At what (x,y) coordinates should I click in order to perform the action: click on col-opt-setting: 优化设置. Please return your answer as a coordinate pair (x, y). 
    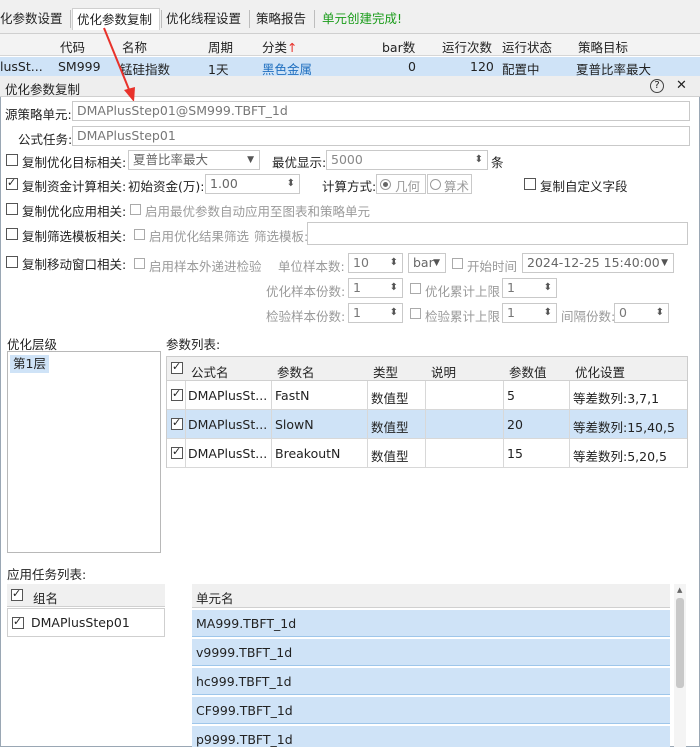
    Looking at the image, I should click on (600, 371).